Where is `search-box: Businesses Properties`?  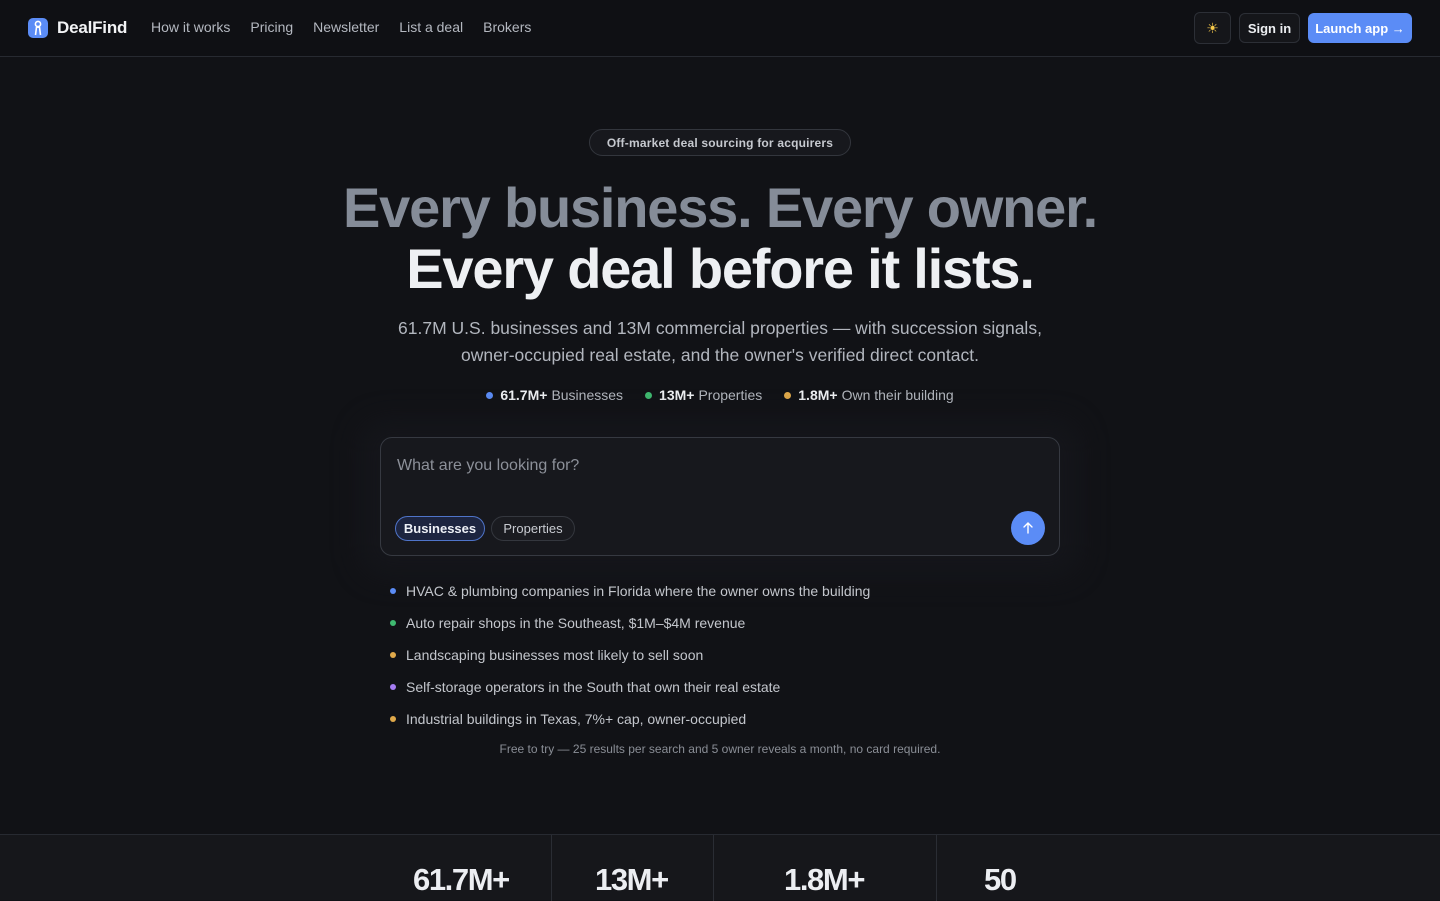
search-box: Businesses Properties is located at coordinates (720, 496).